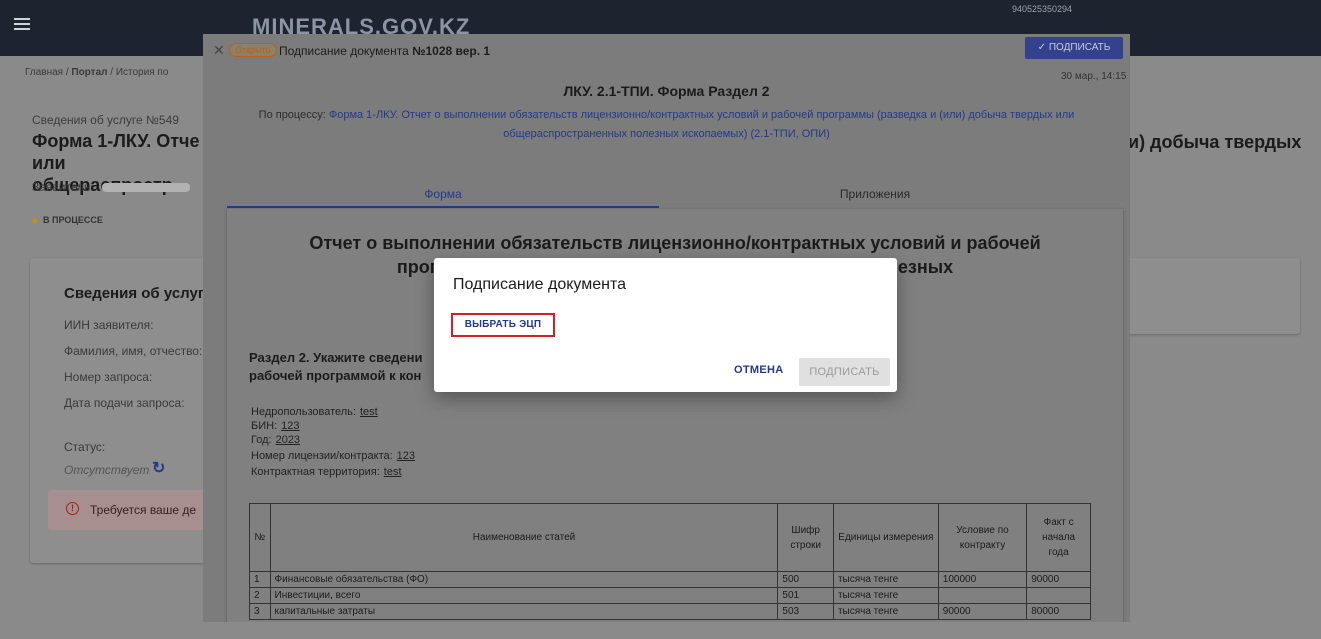  I want to click on dialog-title: Подписание документа, so click(540, 284).